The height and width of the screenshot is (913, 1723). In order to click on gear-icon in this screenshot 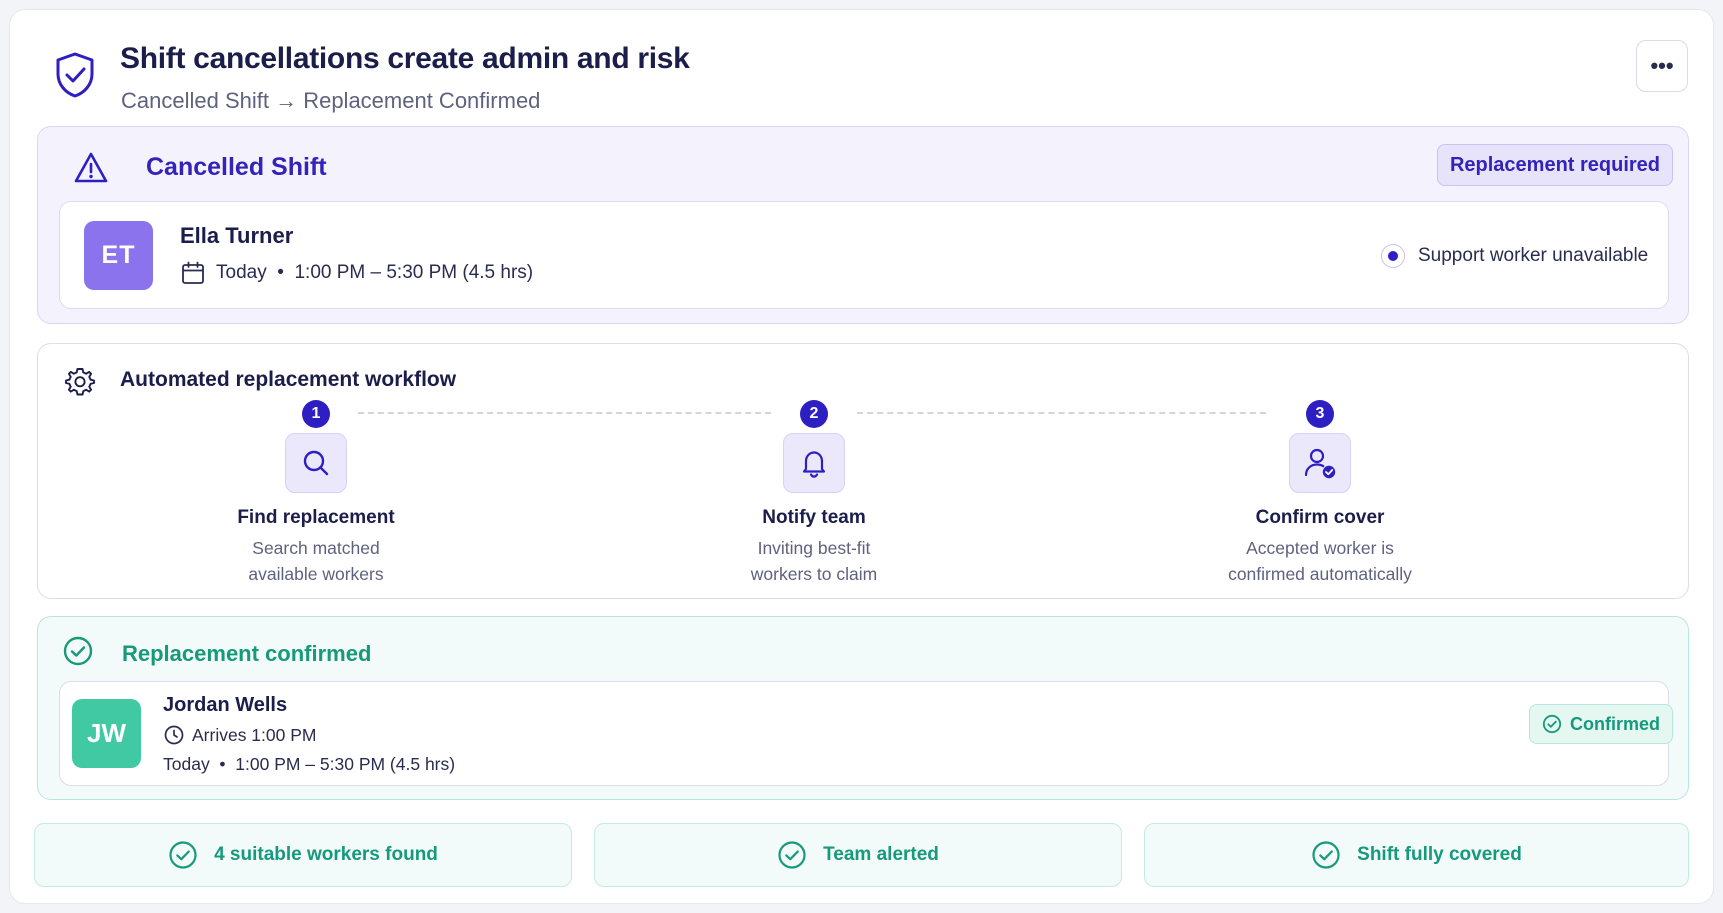, I will do `click(80, 382)`.